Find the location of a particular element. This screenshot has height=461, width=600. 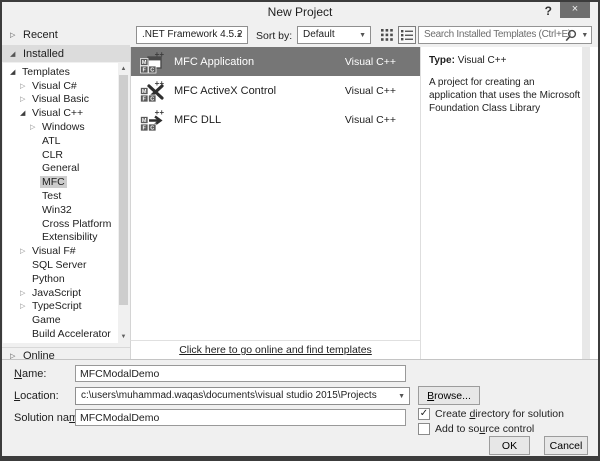

tree-item-general: General is located at coordinates (60, 169).